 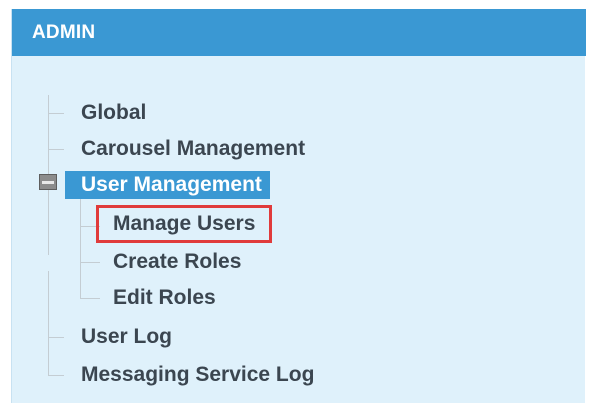 I want to click on collapse-icon-minus, so click(x=48, y=182).